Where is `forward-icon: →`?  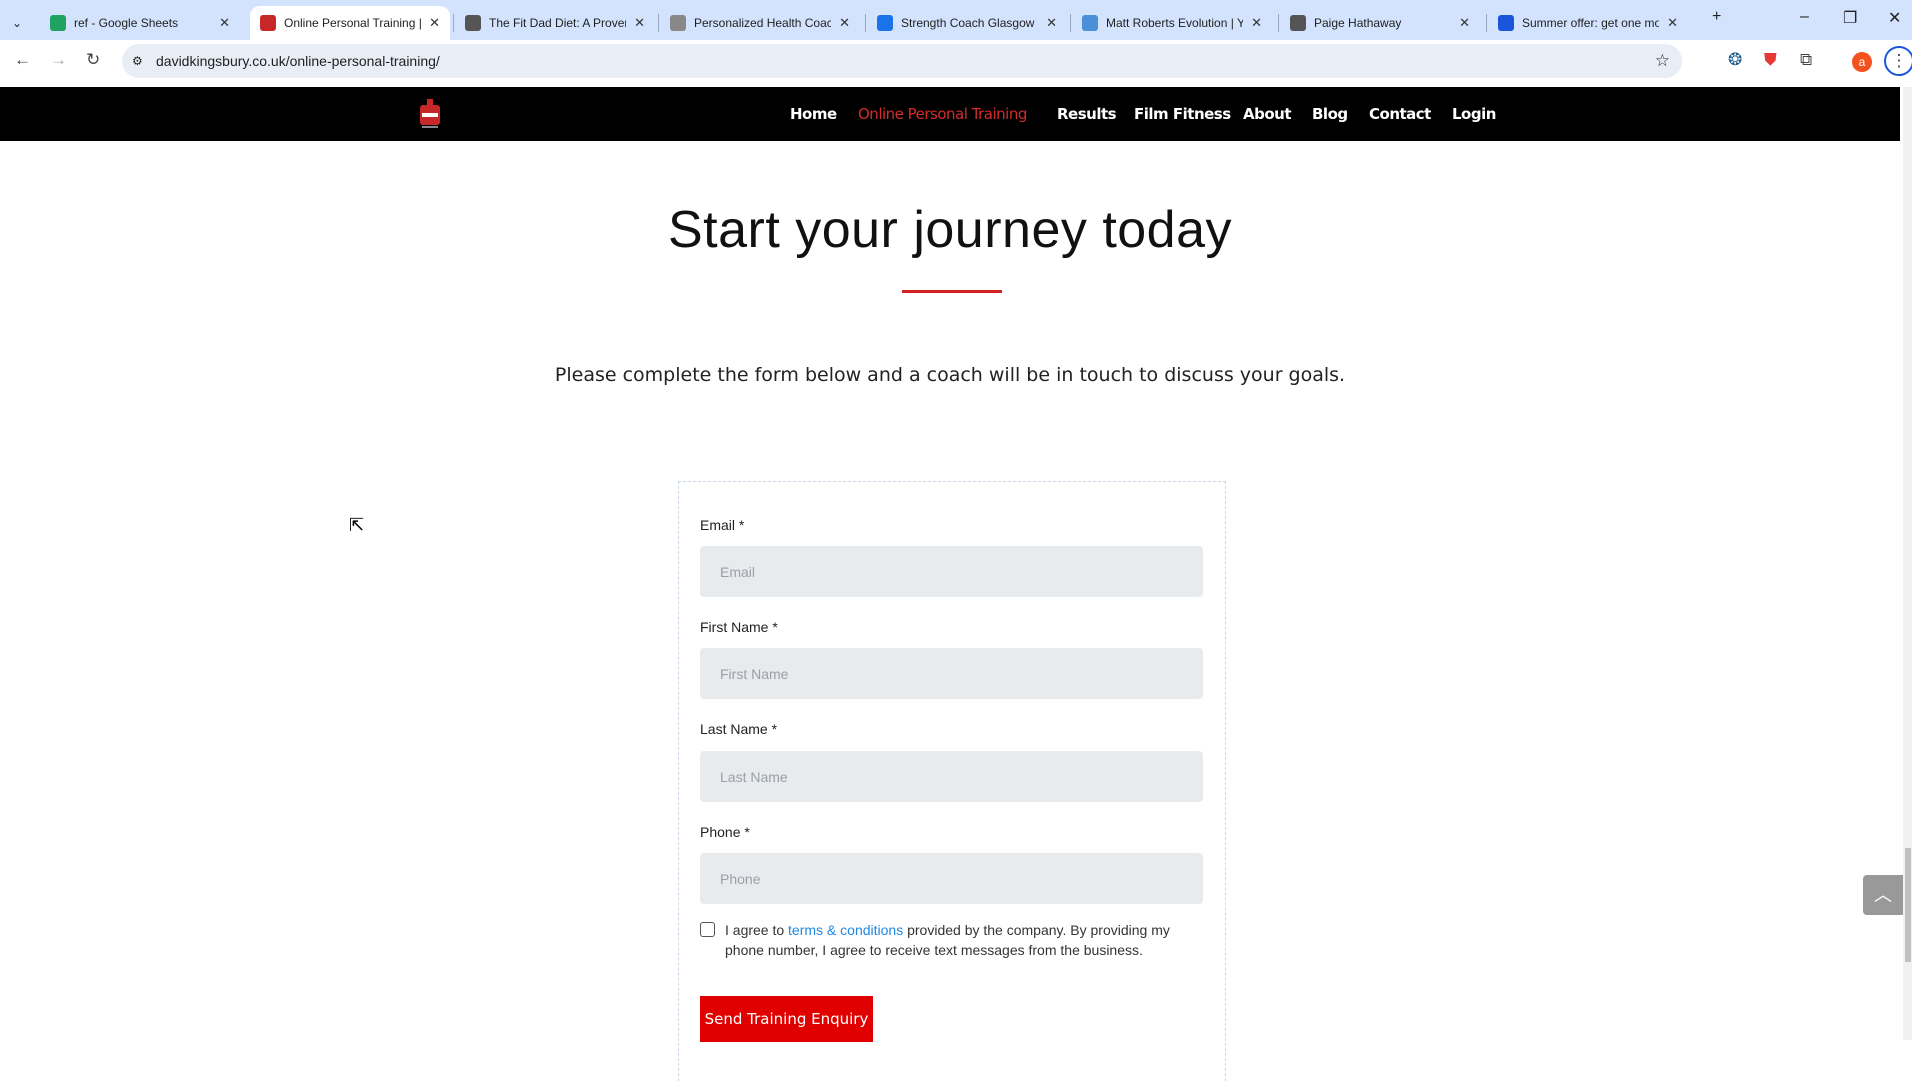
forward-icon: → is located at coordinates (58, 60).